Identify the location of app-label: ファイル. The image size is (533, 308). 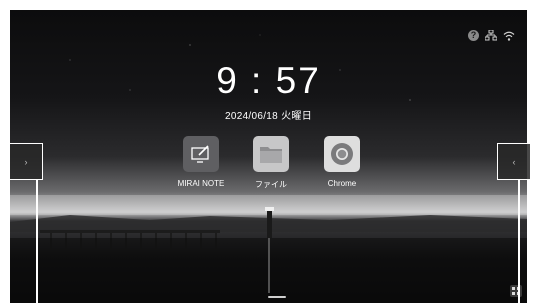
(271, 184).